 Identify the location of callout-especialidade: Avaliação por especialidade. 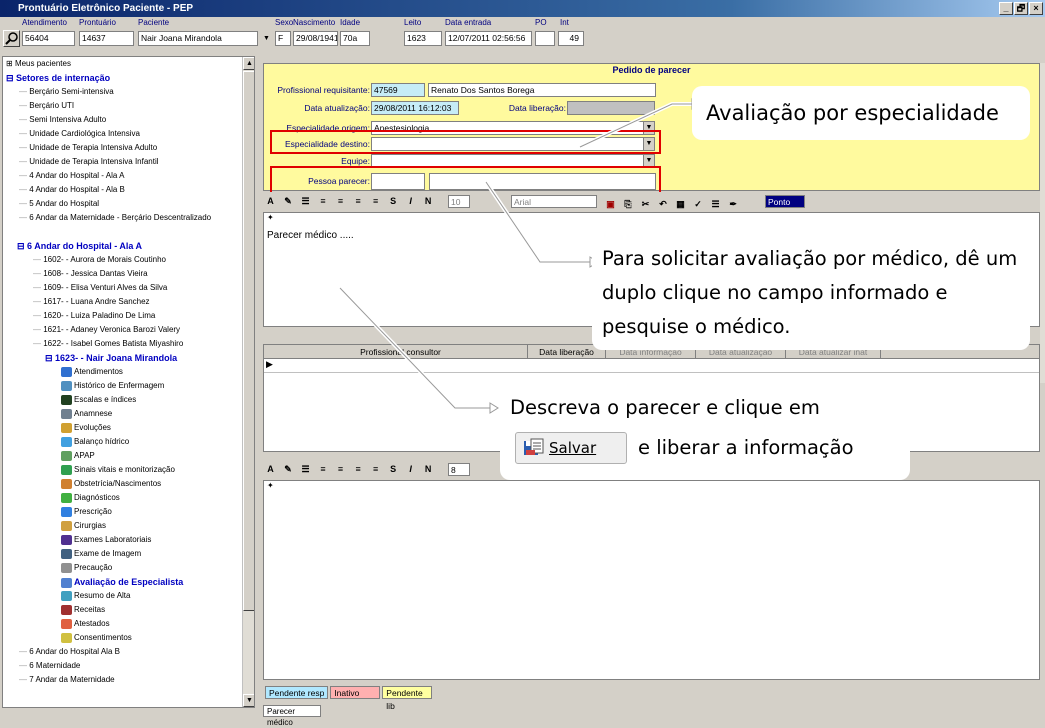
(861, 113).